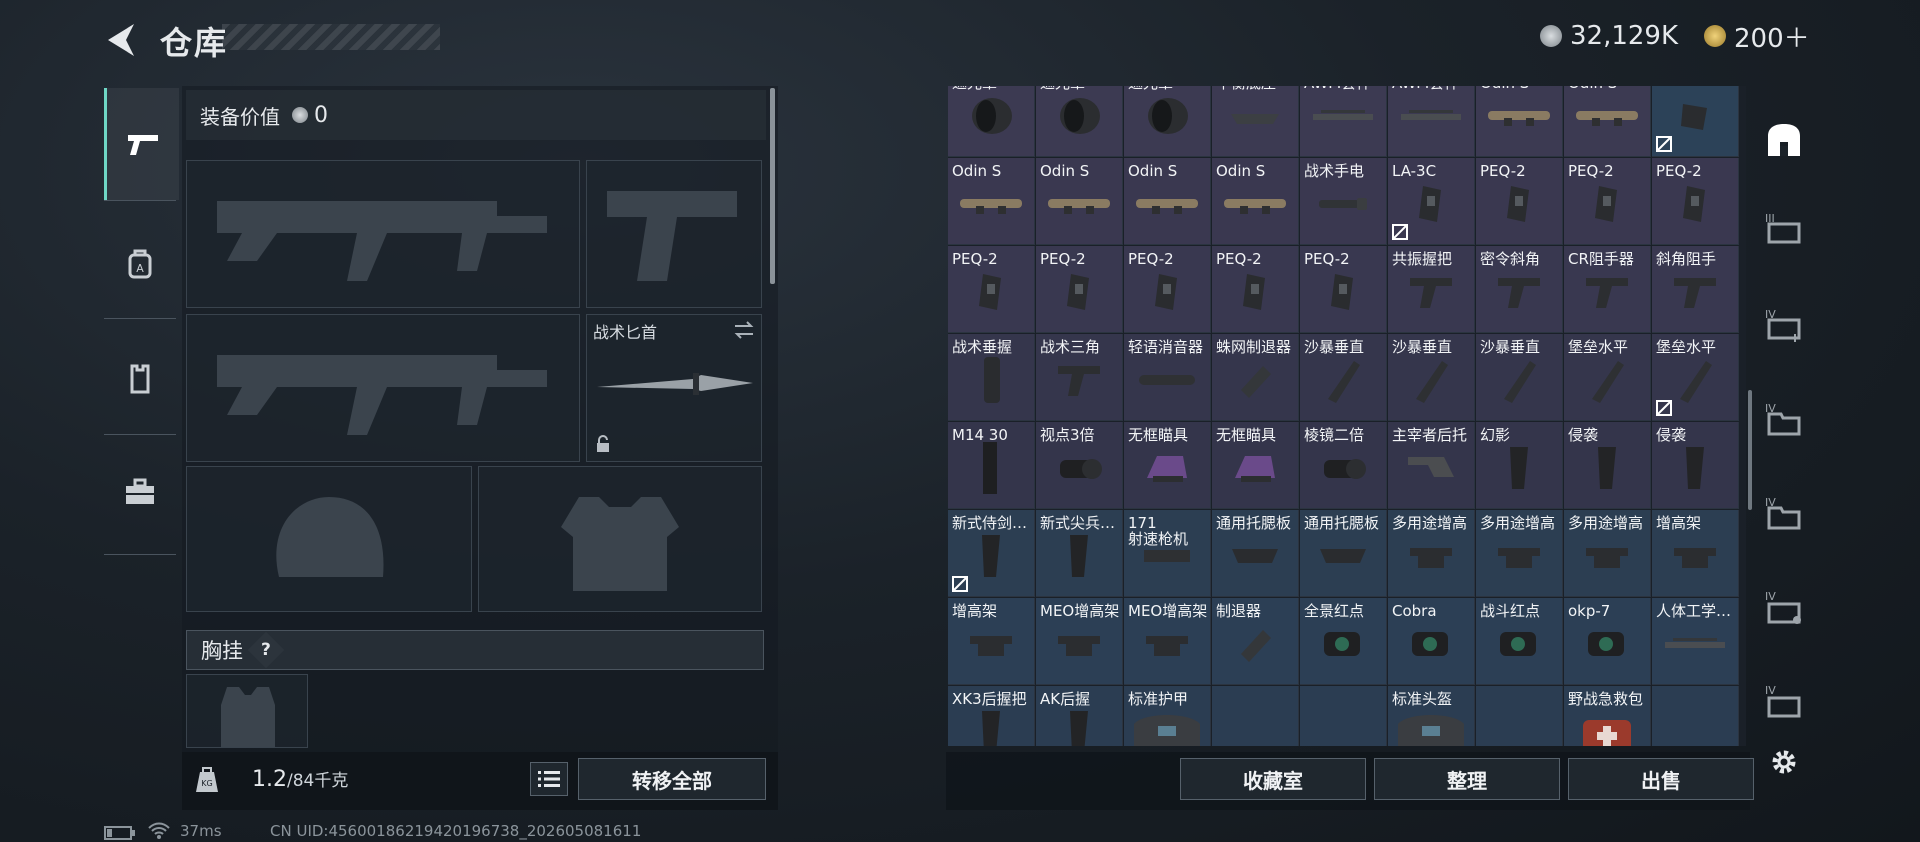 Image resolution: width=1920 pixels, height=842 pixels. I want to click on stash-tier4-box-icon: IV, so click(1784, 700).